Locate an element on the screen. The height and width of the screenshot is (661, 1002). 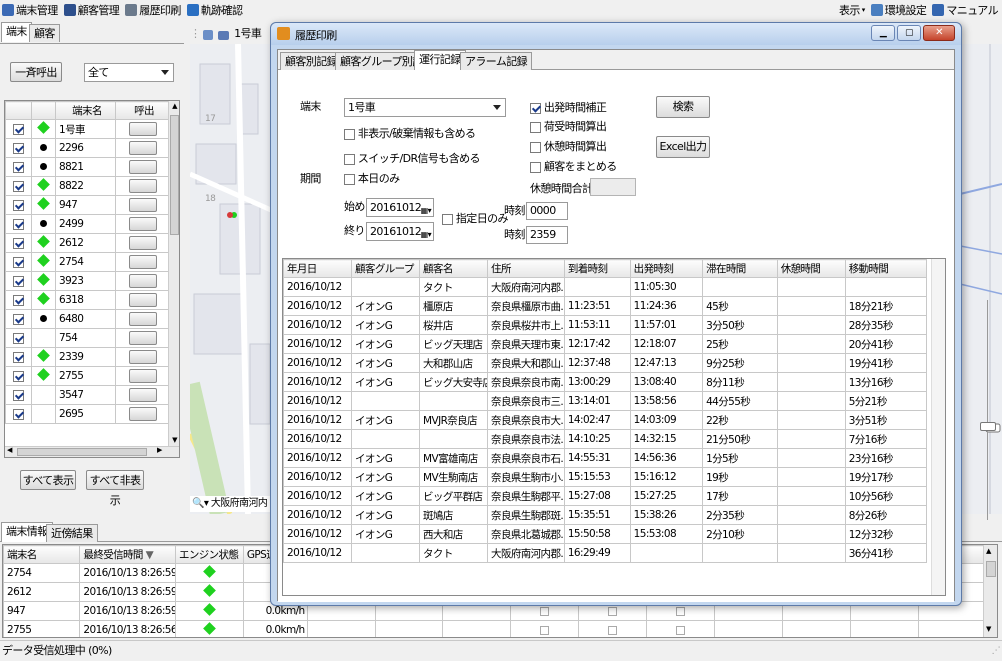
include-hidden-checkbox: 非表示/破棄情報も含める is located at coordinates (410, 133).